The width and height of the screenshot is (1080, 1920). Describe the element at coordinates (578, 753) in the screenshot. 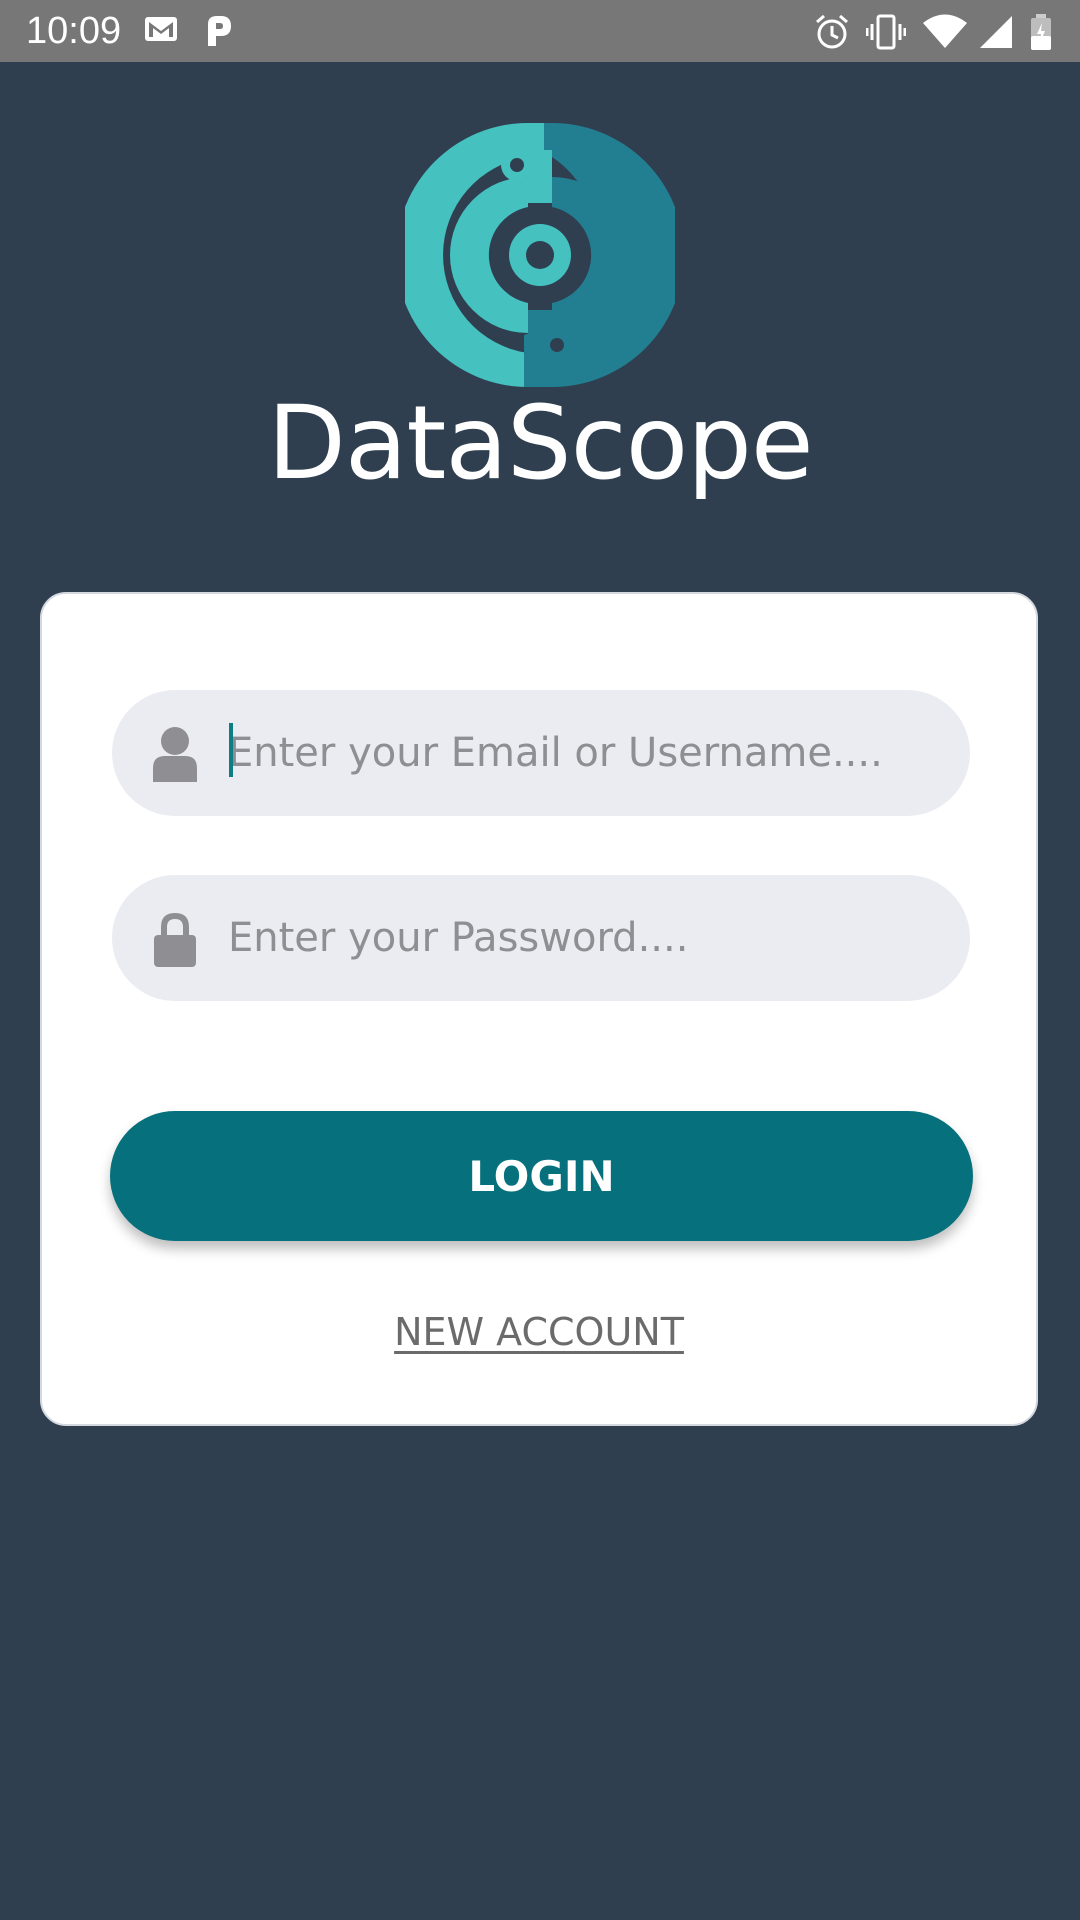

I see `email-input` at that location.